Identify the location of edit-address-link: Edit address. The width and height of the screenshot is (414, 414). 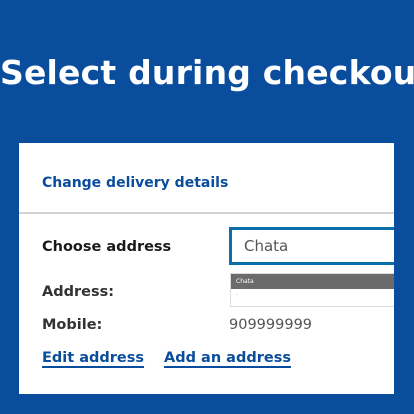
(93, 358).